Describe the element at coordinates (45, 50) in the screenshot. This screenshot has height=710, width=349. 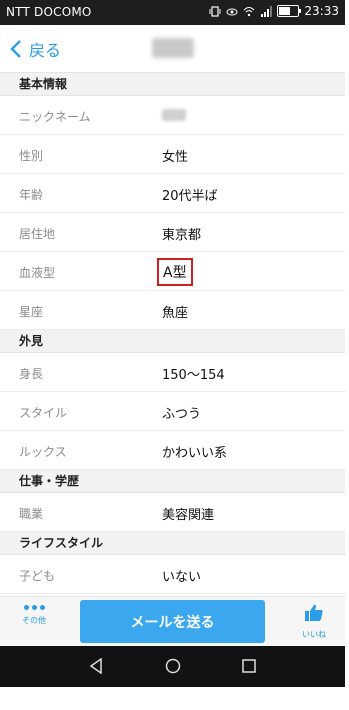
I see `back-label: 戻る` at that location.